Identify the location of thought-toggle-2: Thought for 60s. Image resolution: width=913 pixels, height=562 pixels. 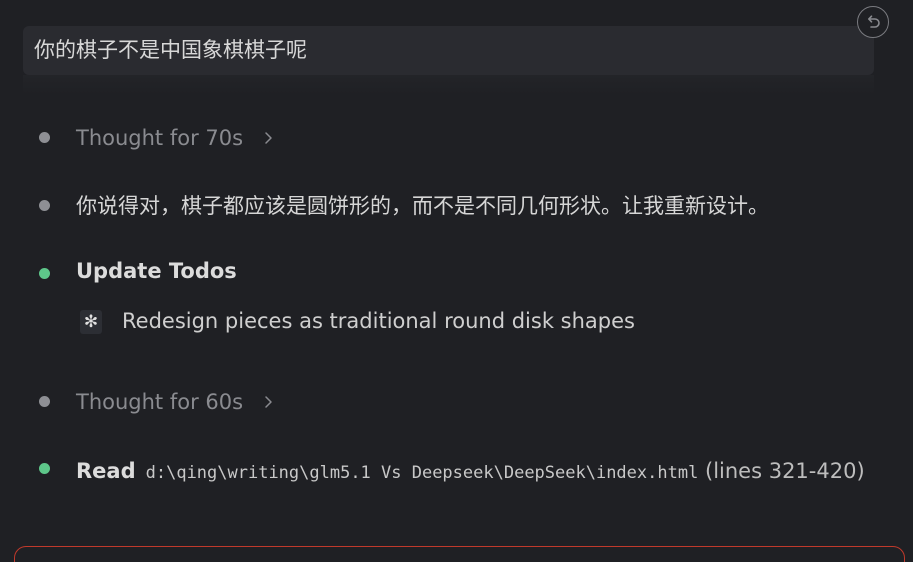
(175, 402).